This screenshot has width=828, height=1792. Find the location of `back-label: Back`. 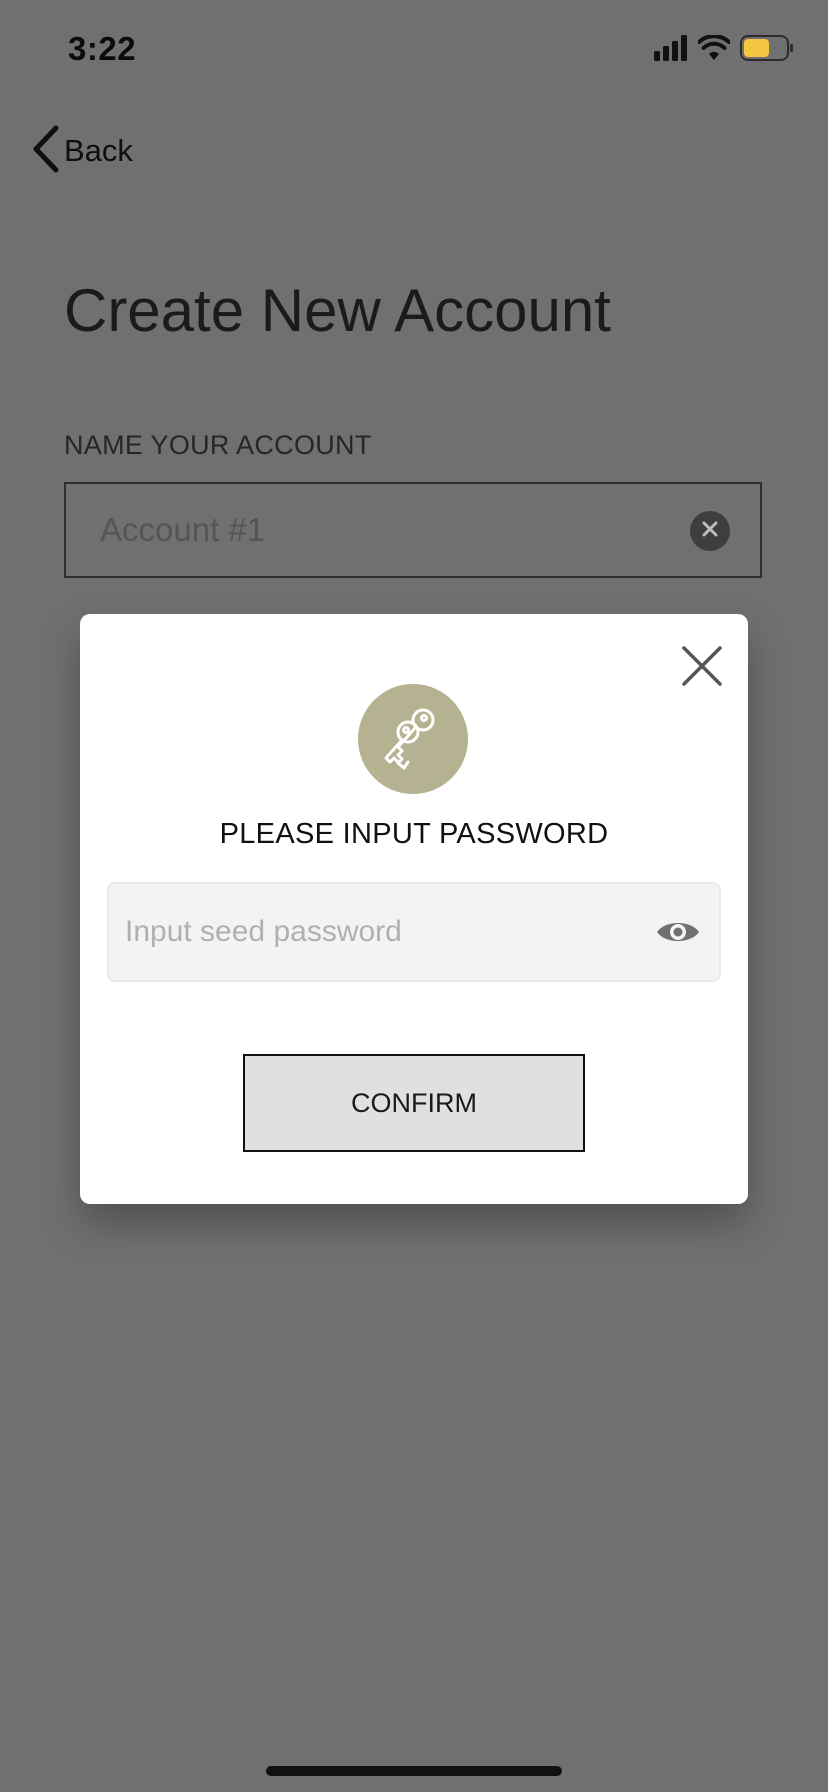

back-label: Back is located at coordinates (98, 150).